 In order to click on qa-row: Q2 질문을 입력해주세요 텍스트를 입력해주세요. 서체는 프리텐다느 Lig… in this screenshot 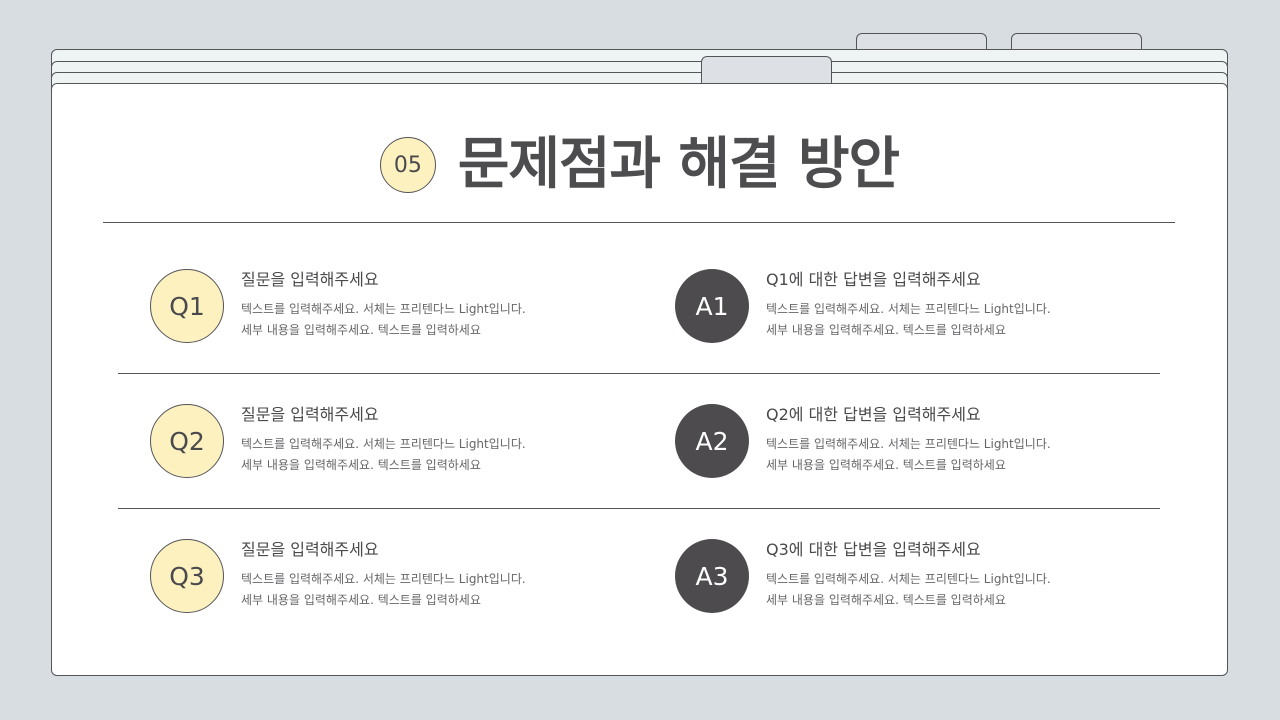, I will do `click(639, 449)`.